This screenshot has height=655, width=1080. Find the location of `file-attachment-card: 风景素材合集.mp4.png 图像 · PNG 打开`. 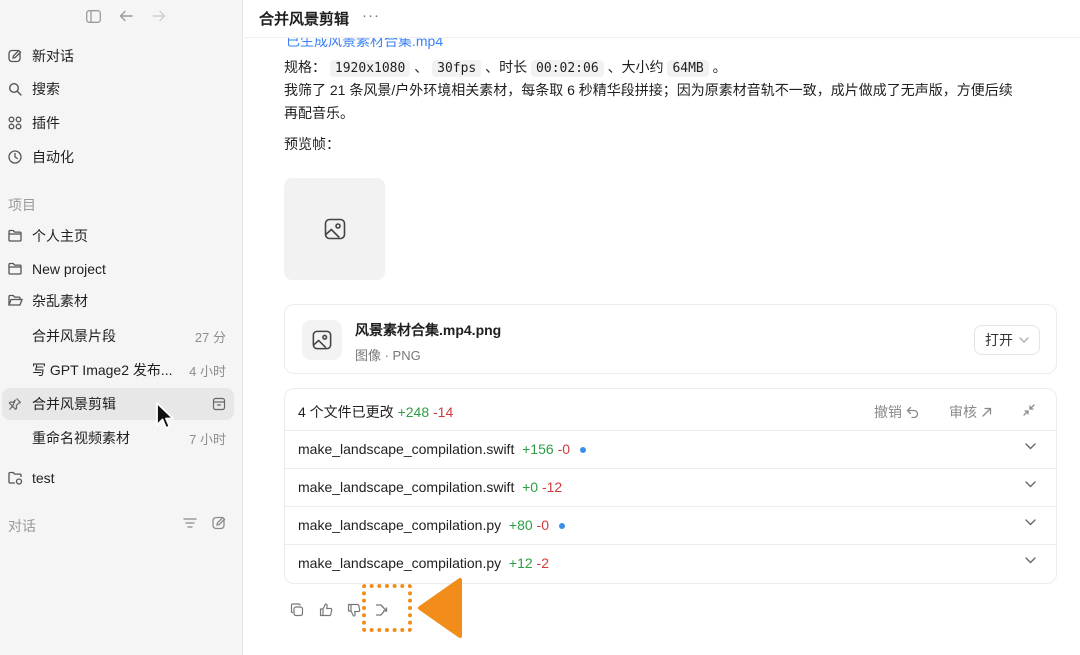

file-attachment-card: 风景素材合集.mp4.png 图像 · PNG 打开 is located at coordinates (670, 339).